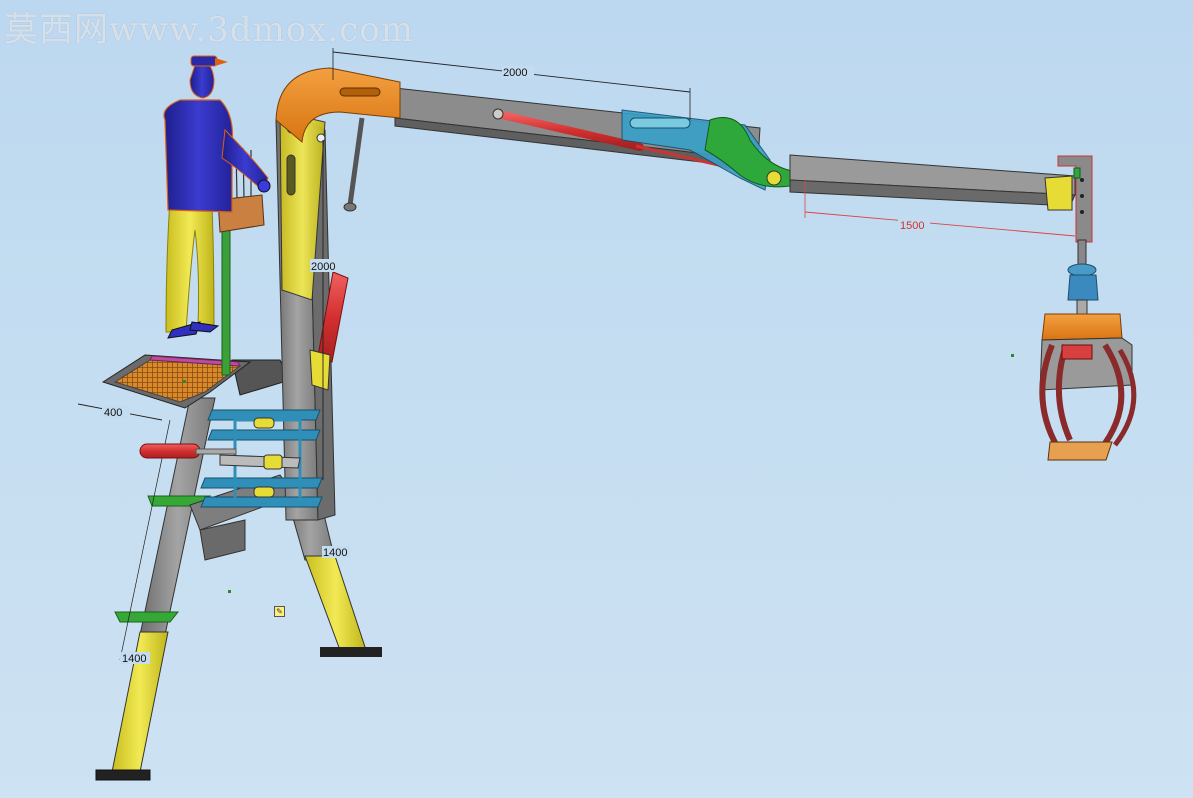  I want to click on extension-jib, so click(932, 182).